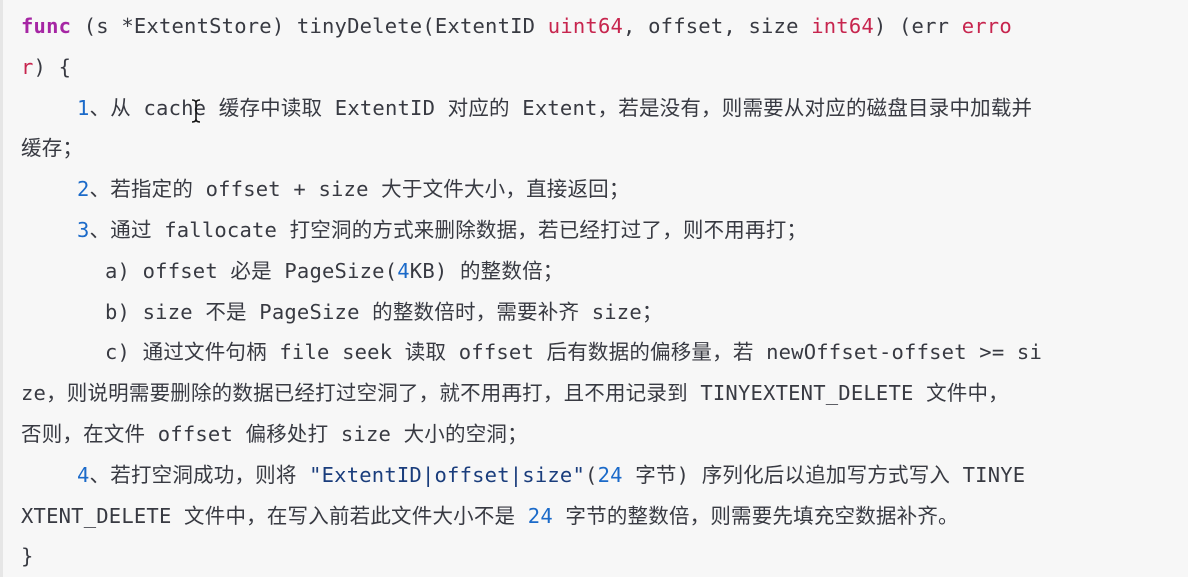 Image resolution: width=1188 pixels, height=577 pixels. Describe the element at coordinates (196, 111) in the screenshot. I see `text-cursor-icon` at that location.